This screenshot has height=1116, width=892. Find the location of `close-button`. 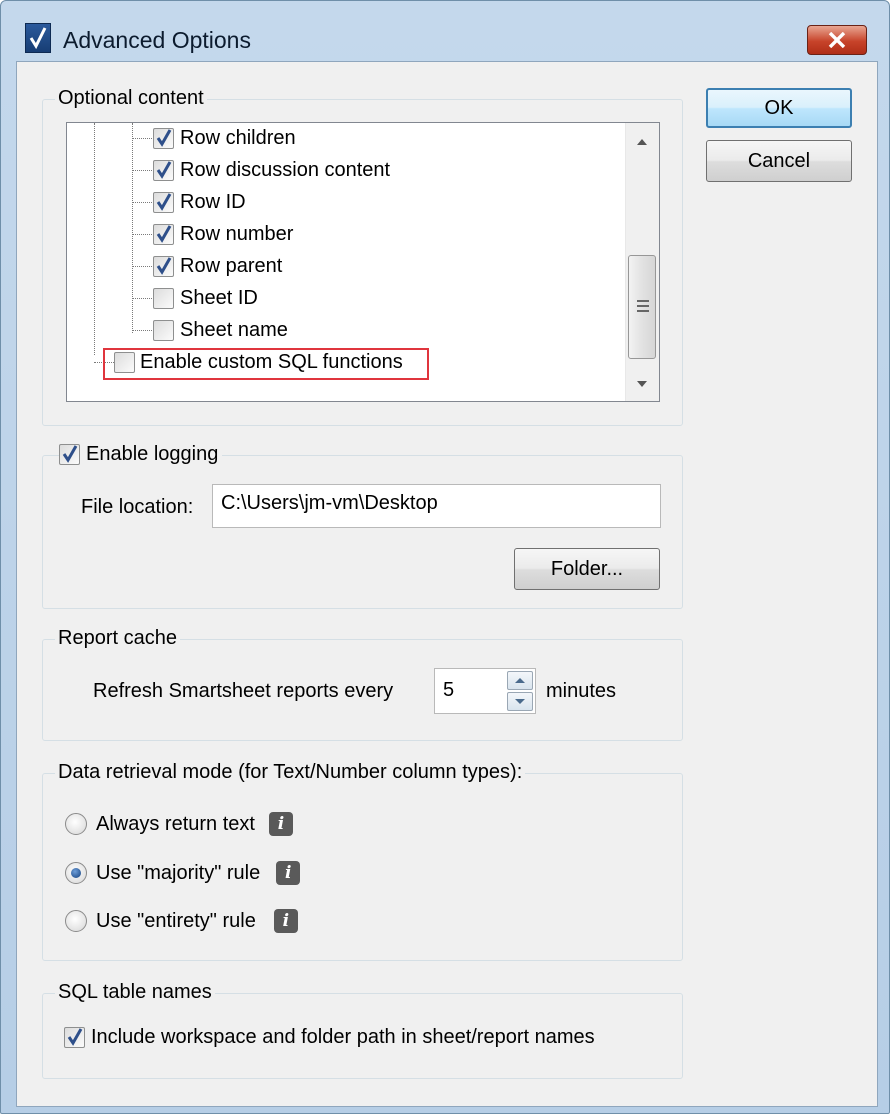

close-button is located at coordinates (837, 40).